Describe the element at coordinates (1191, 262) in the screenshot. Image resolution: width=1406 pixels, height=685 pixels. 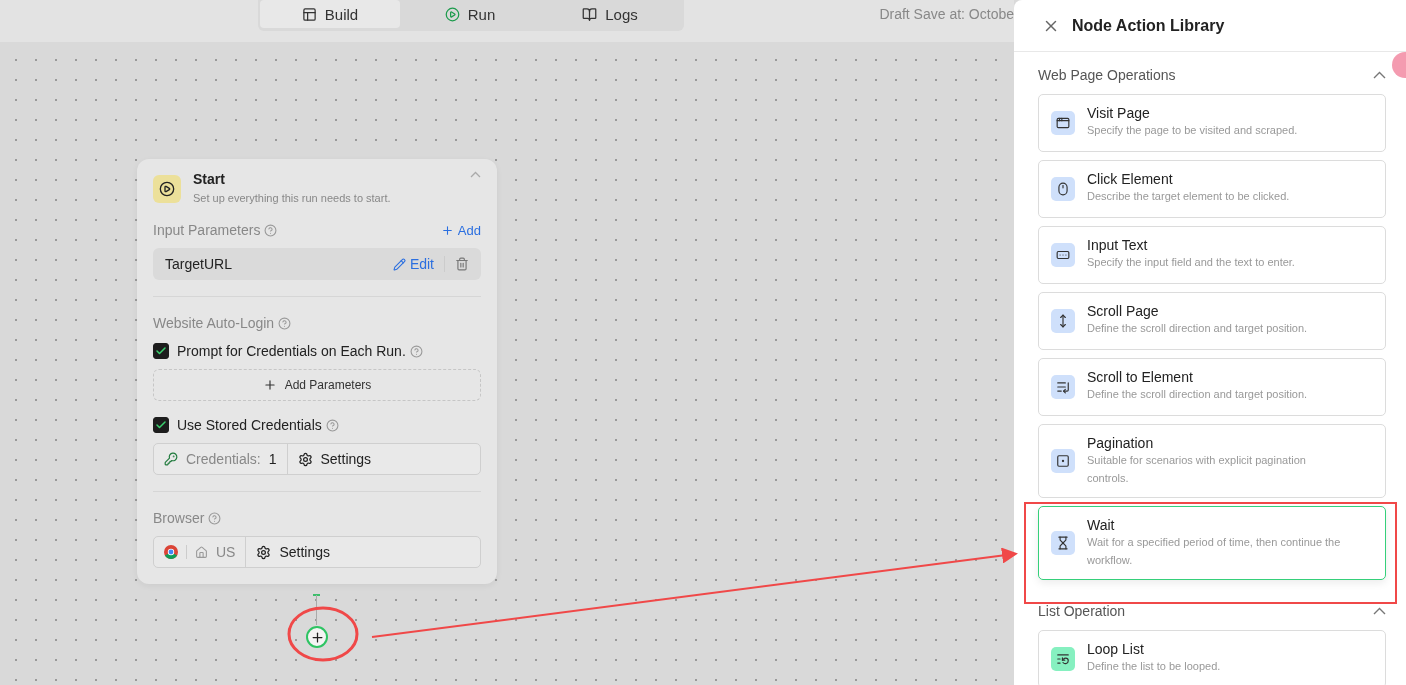
I see `action-description: Specify the input field and the text to enter.` at that location.